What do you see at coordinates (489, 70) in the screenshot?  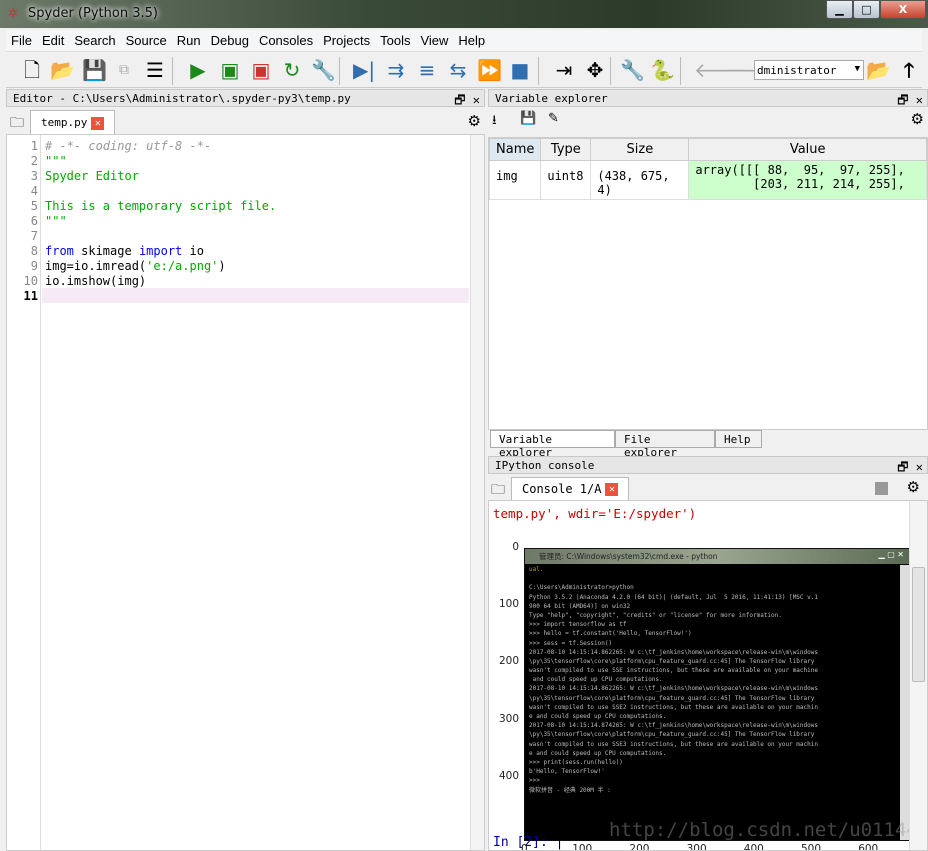 I see `continue-icon: ⏩` at bounding box center [489, 70].